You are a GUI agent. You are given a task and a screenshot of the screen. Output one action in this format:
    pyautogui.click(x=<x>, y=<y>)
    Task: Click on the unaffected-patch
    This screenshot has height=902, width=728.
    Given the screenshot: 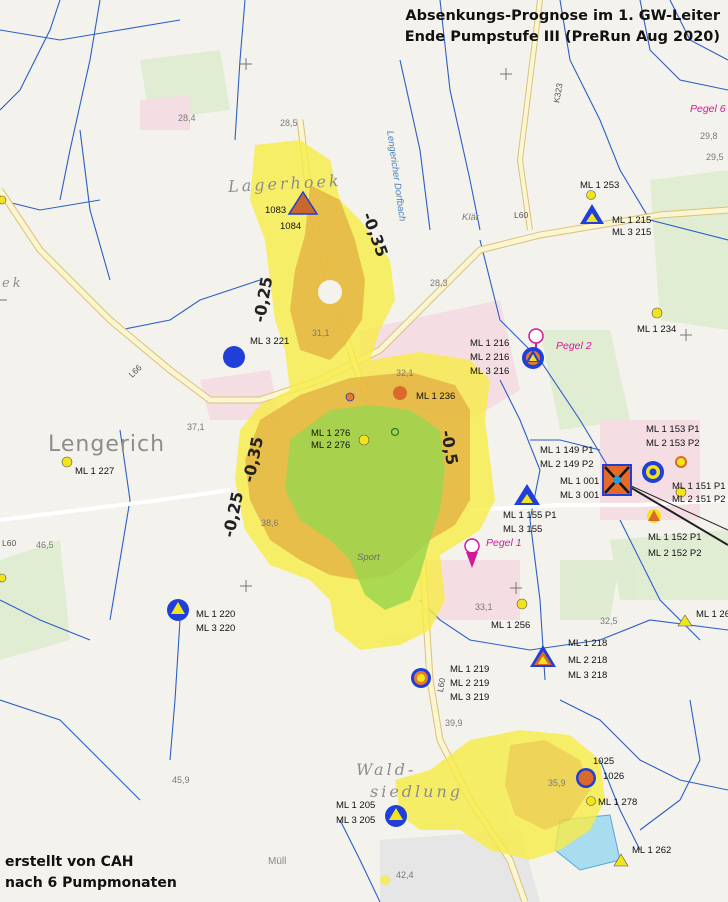 What is the action you would take?
    pyautogui.click(x=330, y=292)
    